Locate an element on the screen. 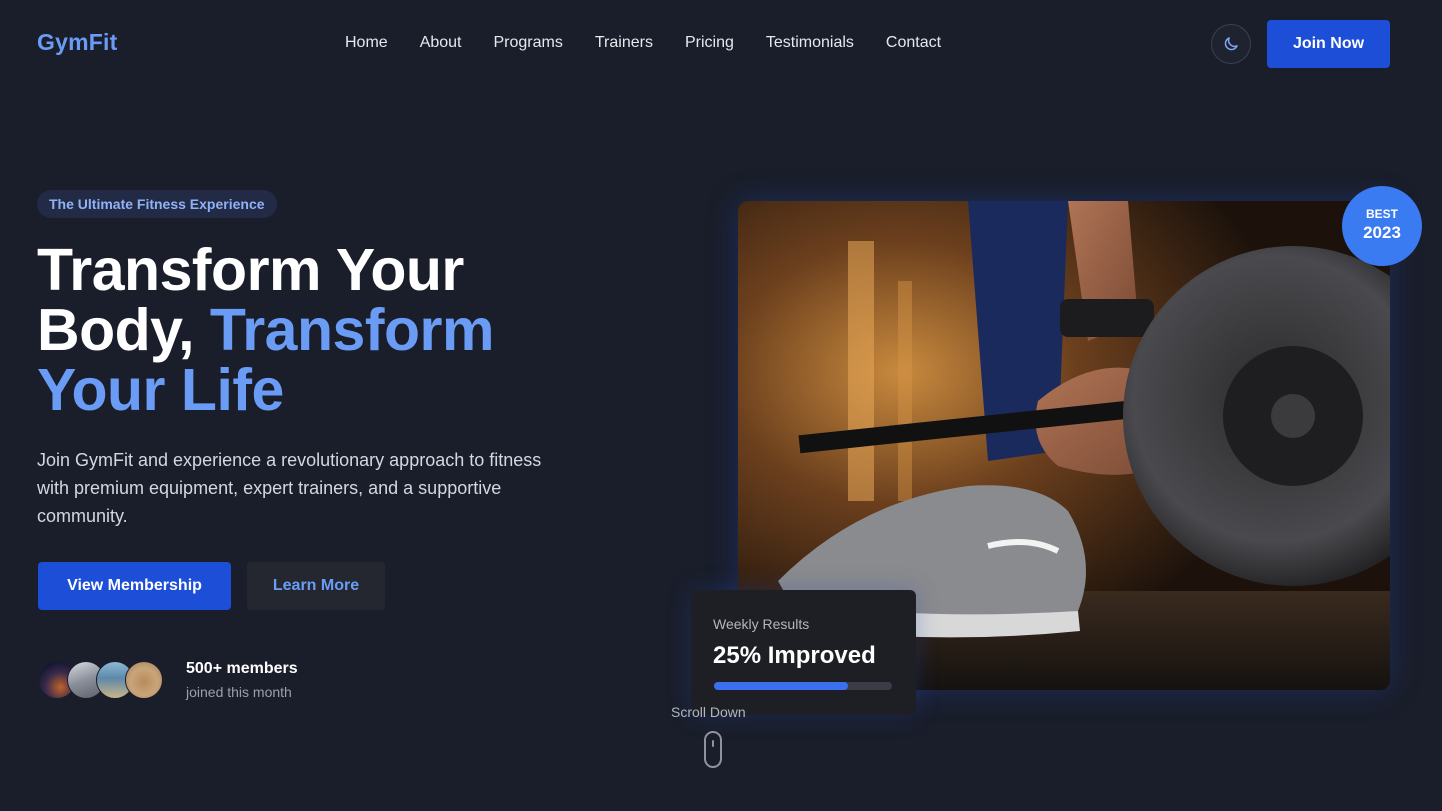 This screenshot has height=811, width=1442. hero-tagline: The Ultimate Fitness Experience is located at coordinates (157, 204).